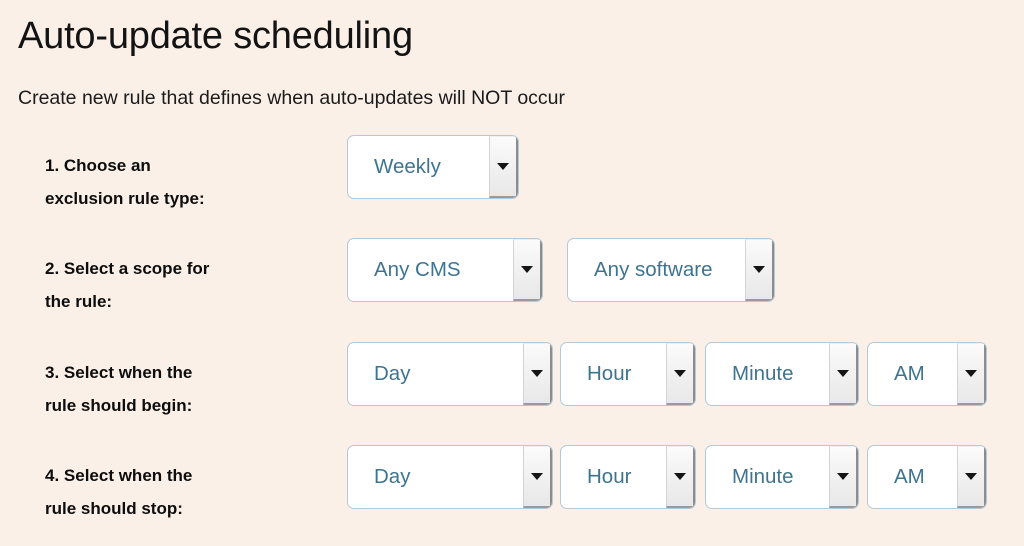 This screenshot has height=546, width=1024. I want to click on stop-ampm-select-value: AM, so click(909, 476).